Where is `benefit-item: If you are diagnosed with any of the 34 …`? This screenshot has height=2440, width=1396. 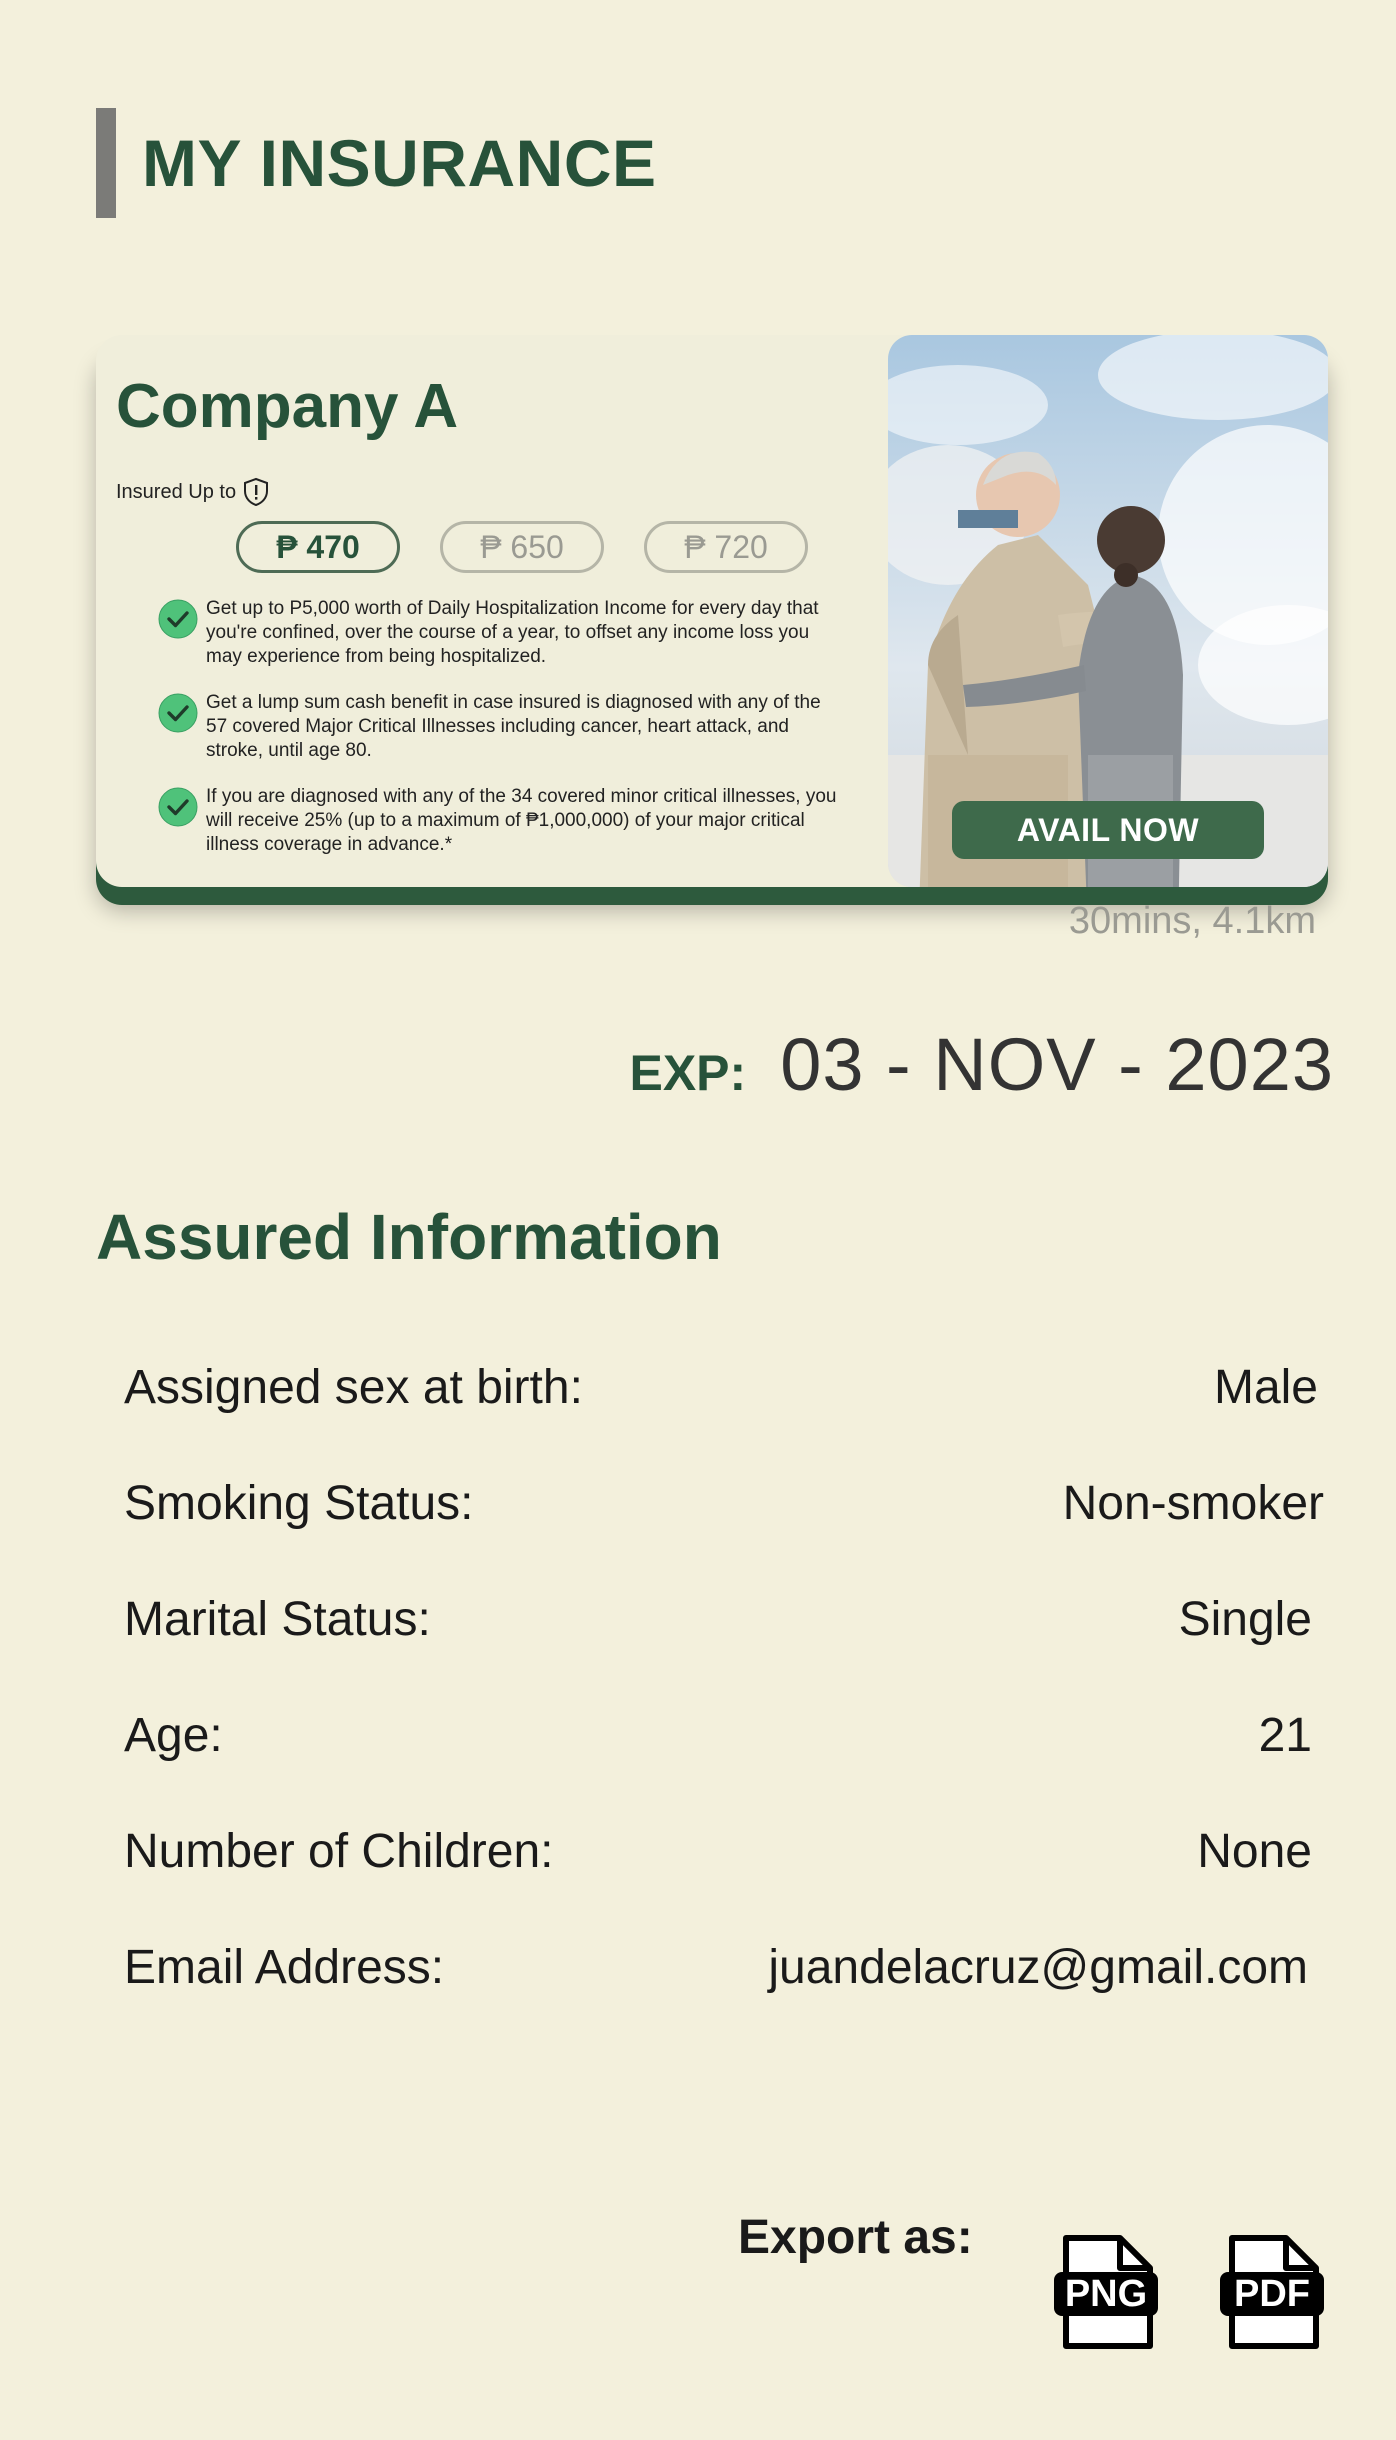 benefit-item: If you are diagnosed with any of the 34 … is located at coordinates (498, 821).